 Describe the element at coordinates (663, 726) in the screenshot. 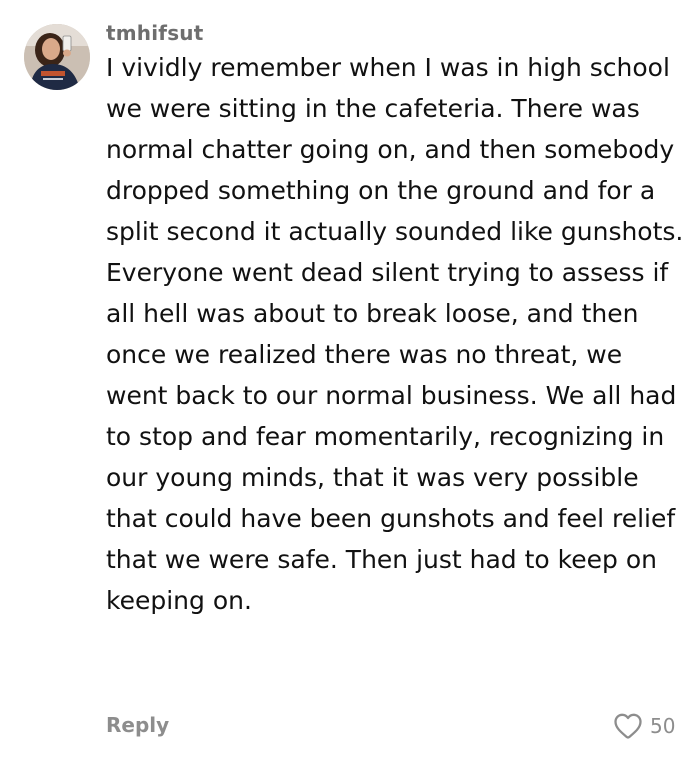

I see `like-count: 50` at that location.